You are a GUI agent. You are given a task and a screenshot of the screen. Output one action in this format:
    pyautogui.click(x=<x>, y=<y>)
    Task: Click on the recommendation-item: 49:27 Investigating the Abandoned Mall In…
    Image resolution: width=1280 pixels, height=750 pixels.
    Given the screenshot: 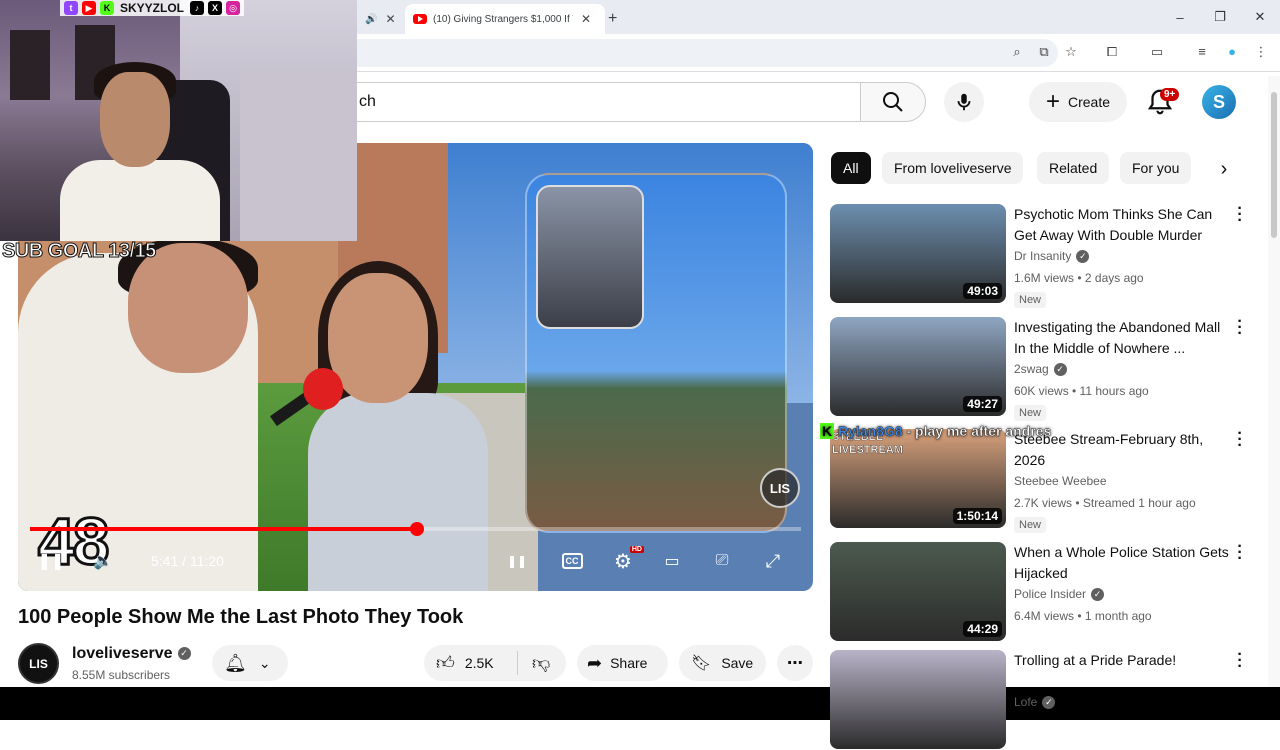 What is the action you would take?
    pyautogui.click(x=1045, y=367)
    